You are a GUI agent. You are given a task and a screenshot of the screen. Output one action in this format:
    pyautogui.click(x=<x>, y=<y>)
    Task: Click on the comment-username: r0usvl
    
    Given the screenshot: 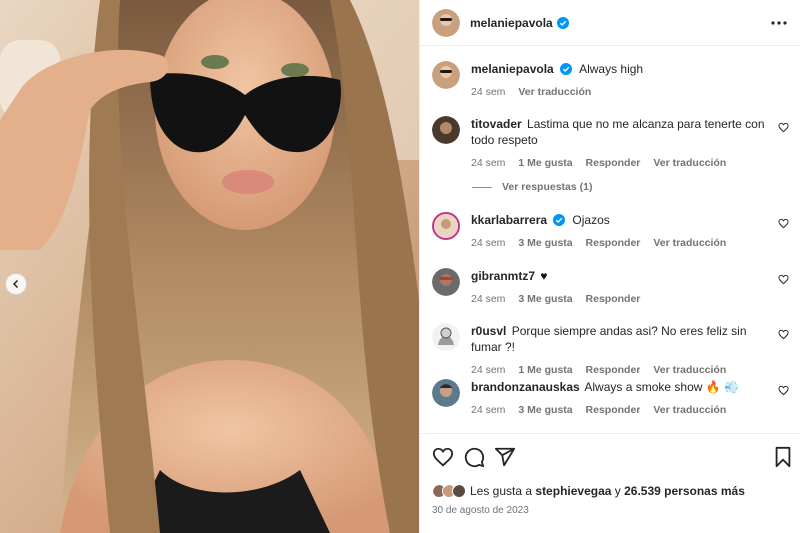 What is the action you would take?
    pyautogui.click(x=488, y=331)
    